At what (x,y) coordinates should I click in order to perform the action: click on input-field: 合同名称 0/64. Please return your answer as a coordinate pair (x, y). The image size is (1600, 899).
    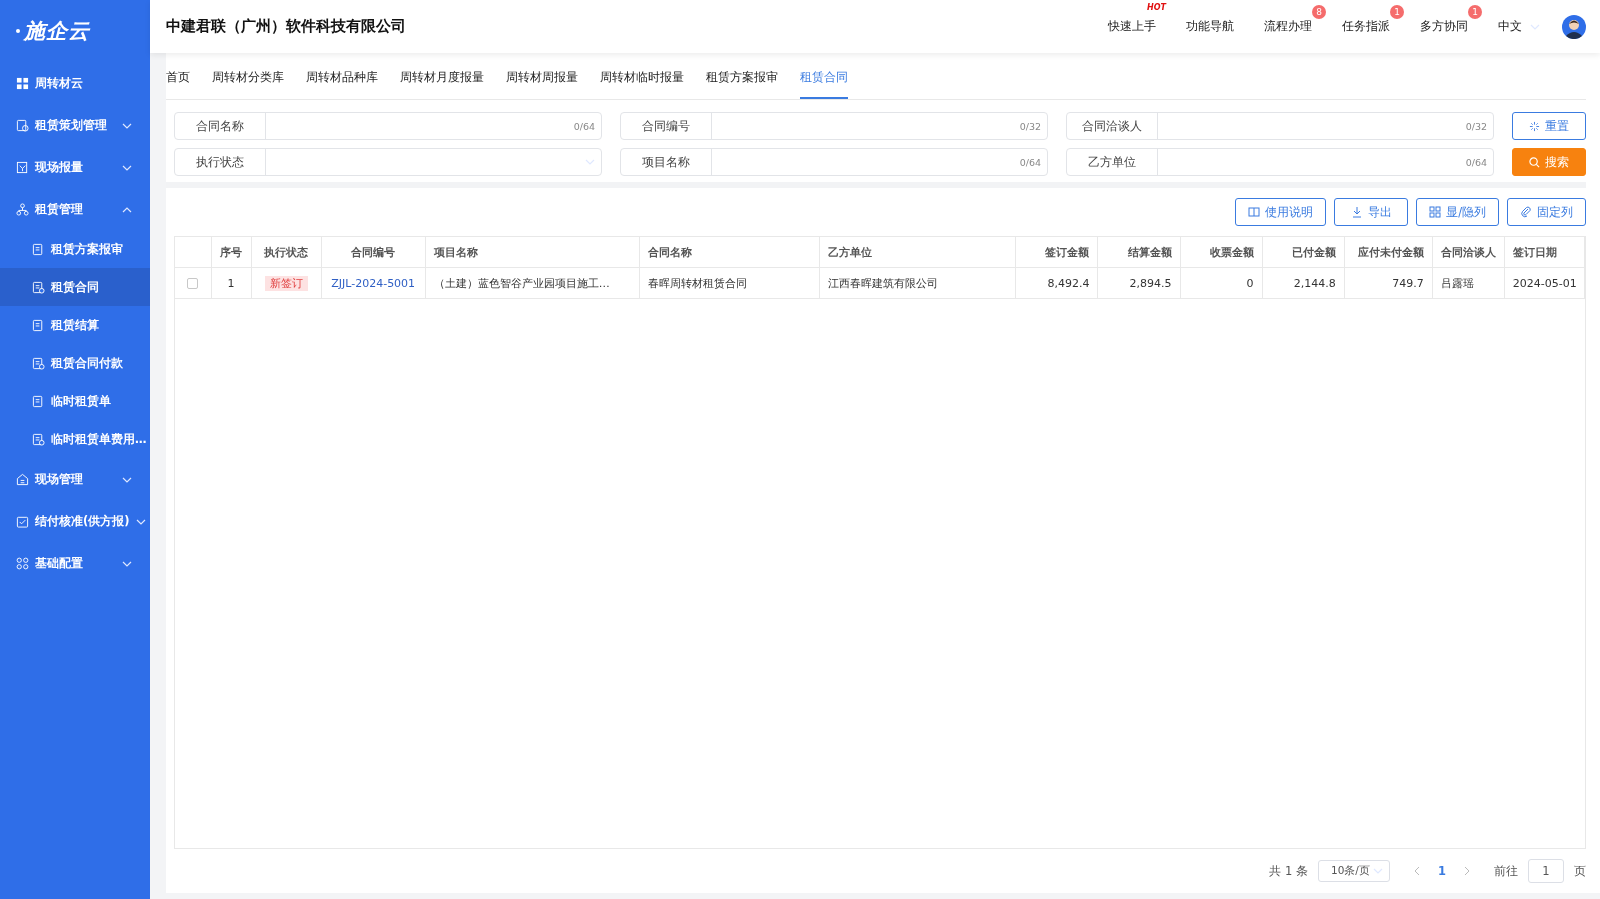
    Looking at the image, I should click on (388, 126).